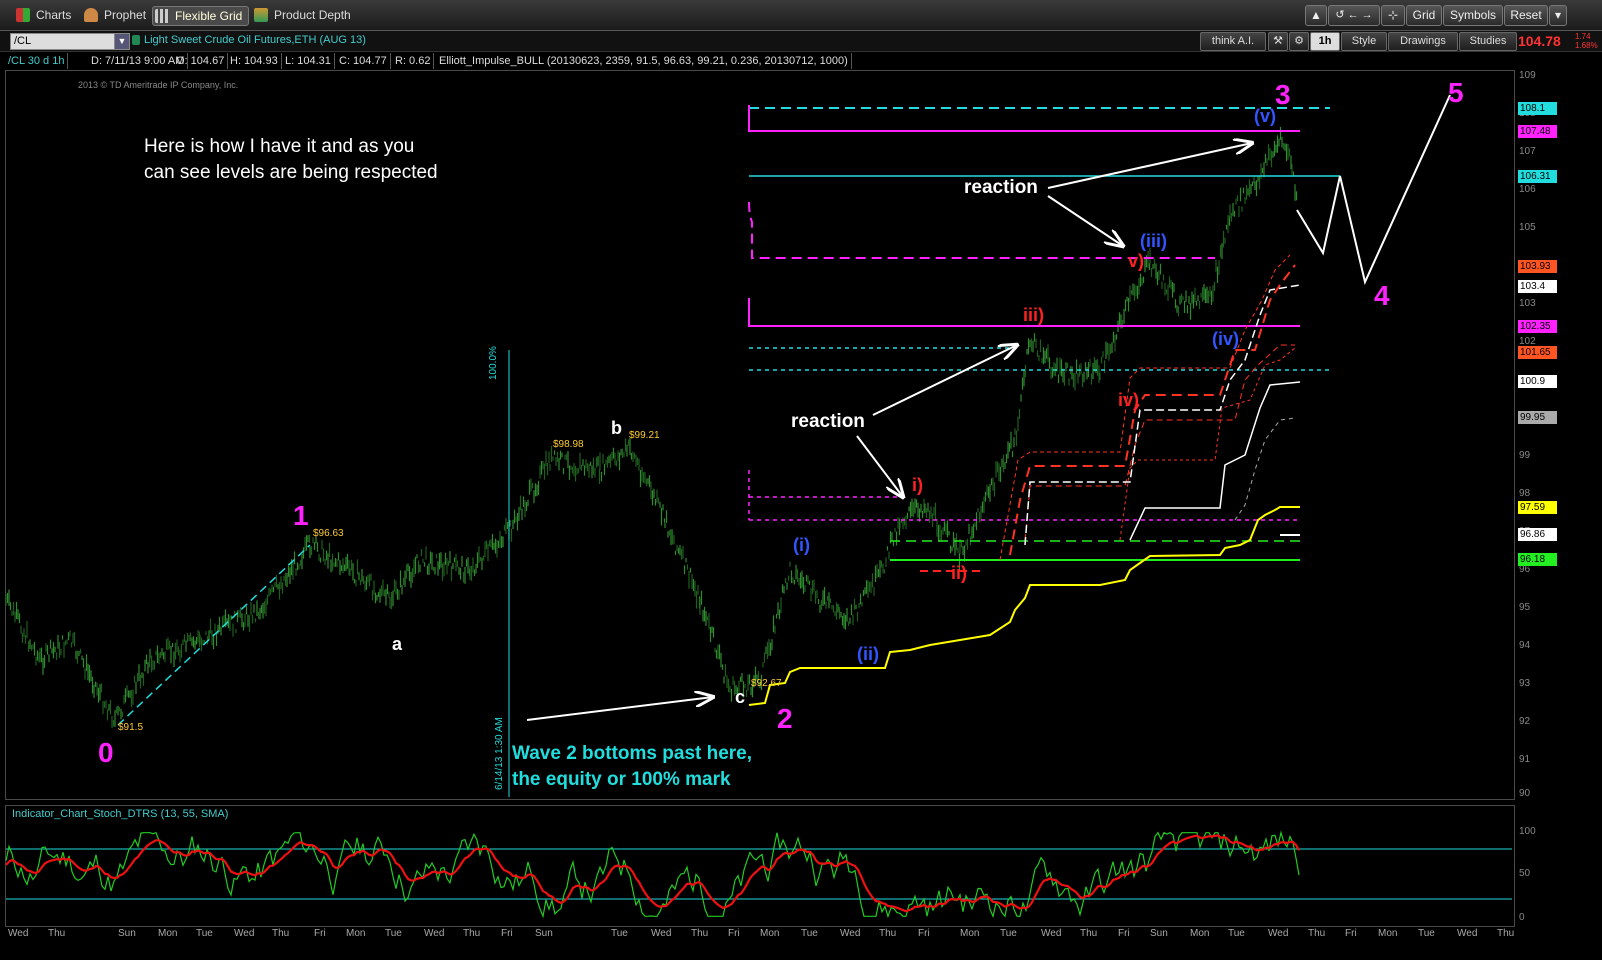 This screenshot has width=1602, height=960. What do you see at coordinates (1525, 873) in the screenshot?
I see `indicator-tick-50: 50` at bounding box center [1525, 873].